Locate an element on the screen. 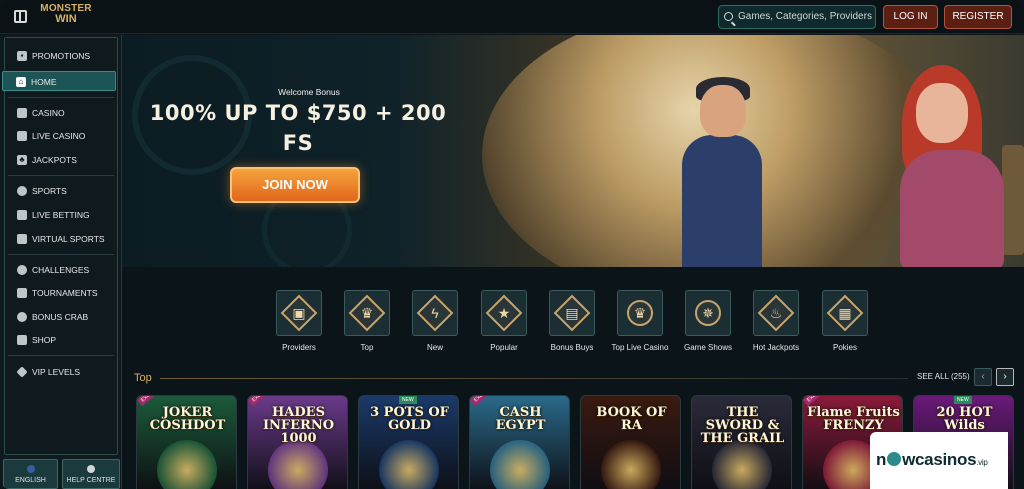 The height and width of the screenshot is (489, 1024). register-button: REGISTER is located at coordinates (978, 17).